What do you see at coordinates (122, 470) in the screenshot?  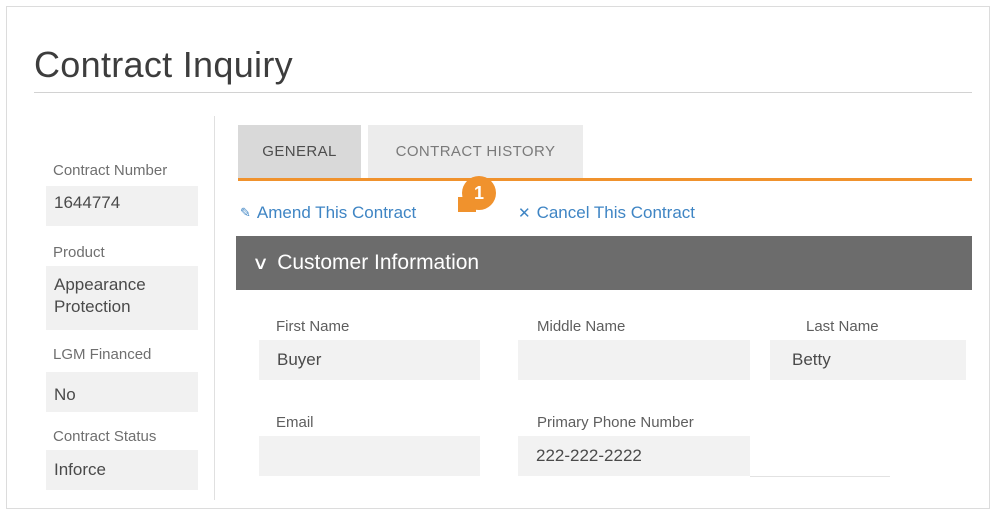 I see `contract-status-value: Inforce` at bounding box center [122, 470].